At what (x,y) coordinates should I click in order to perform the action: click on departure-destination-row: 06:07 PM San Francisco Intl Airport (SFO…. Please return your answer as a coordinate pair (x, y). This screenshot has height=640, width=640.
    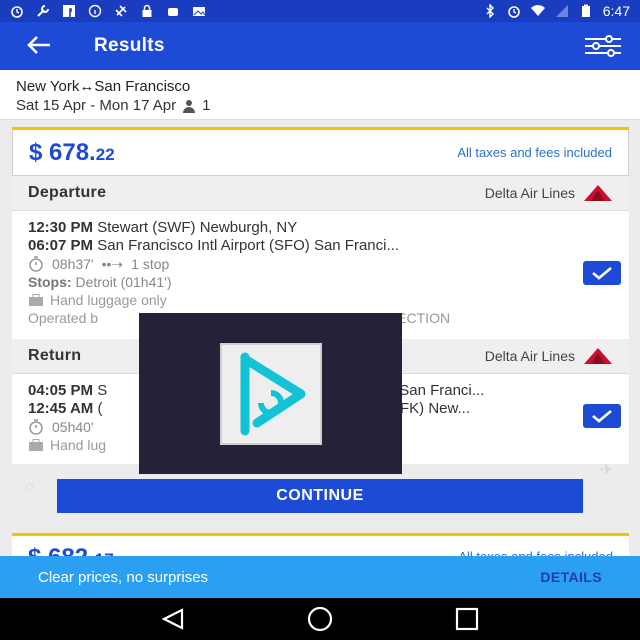
    Looking at the image, I should click on (213, 245).